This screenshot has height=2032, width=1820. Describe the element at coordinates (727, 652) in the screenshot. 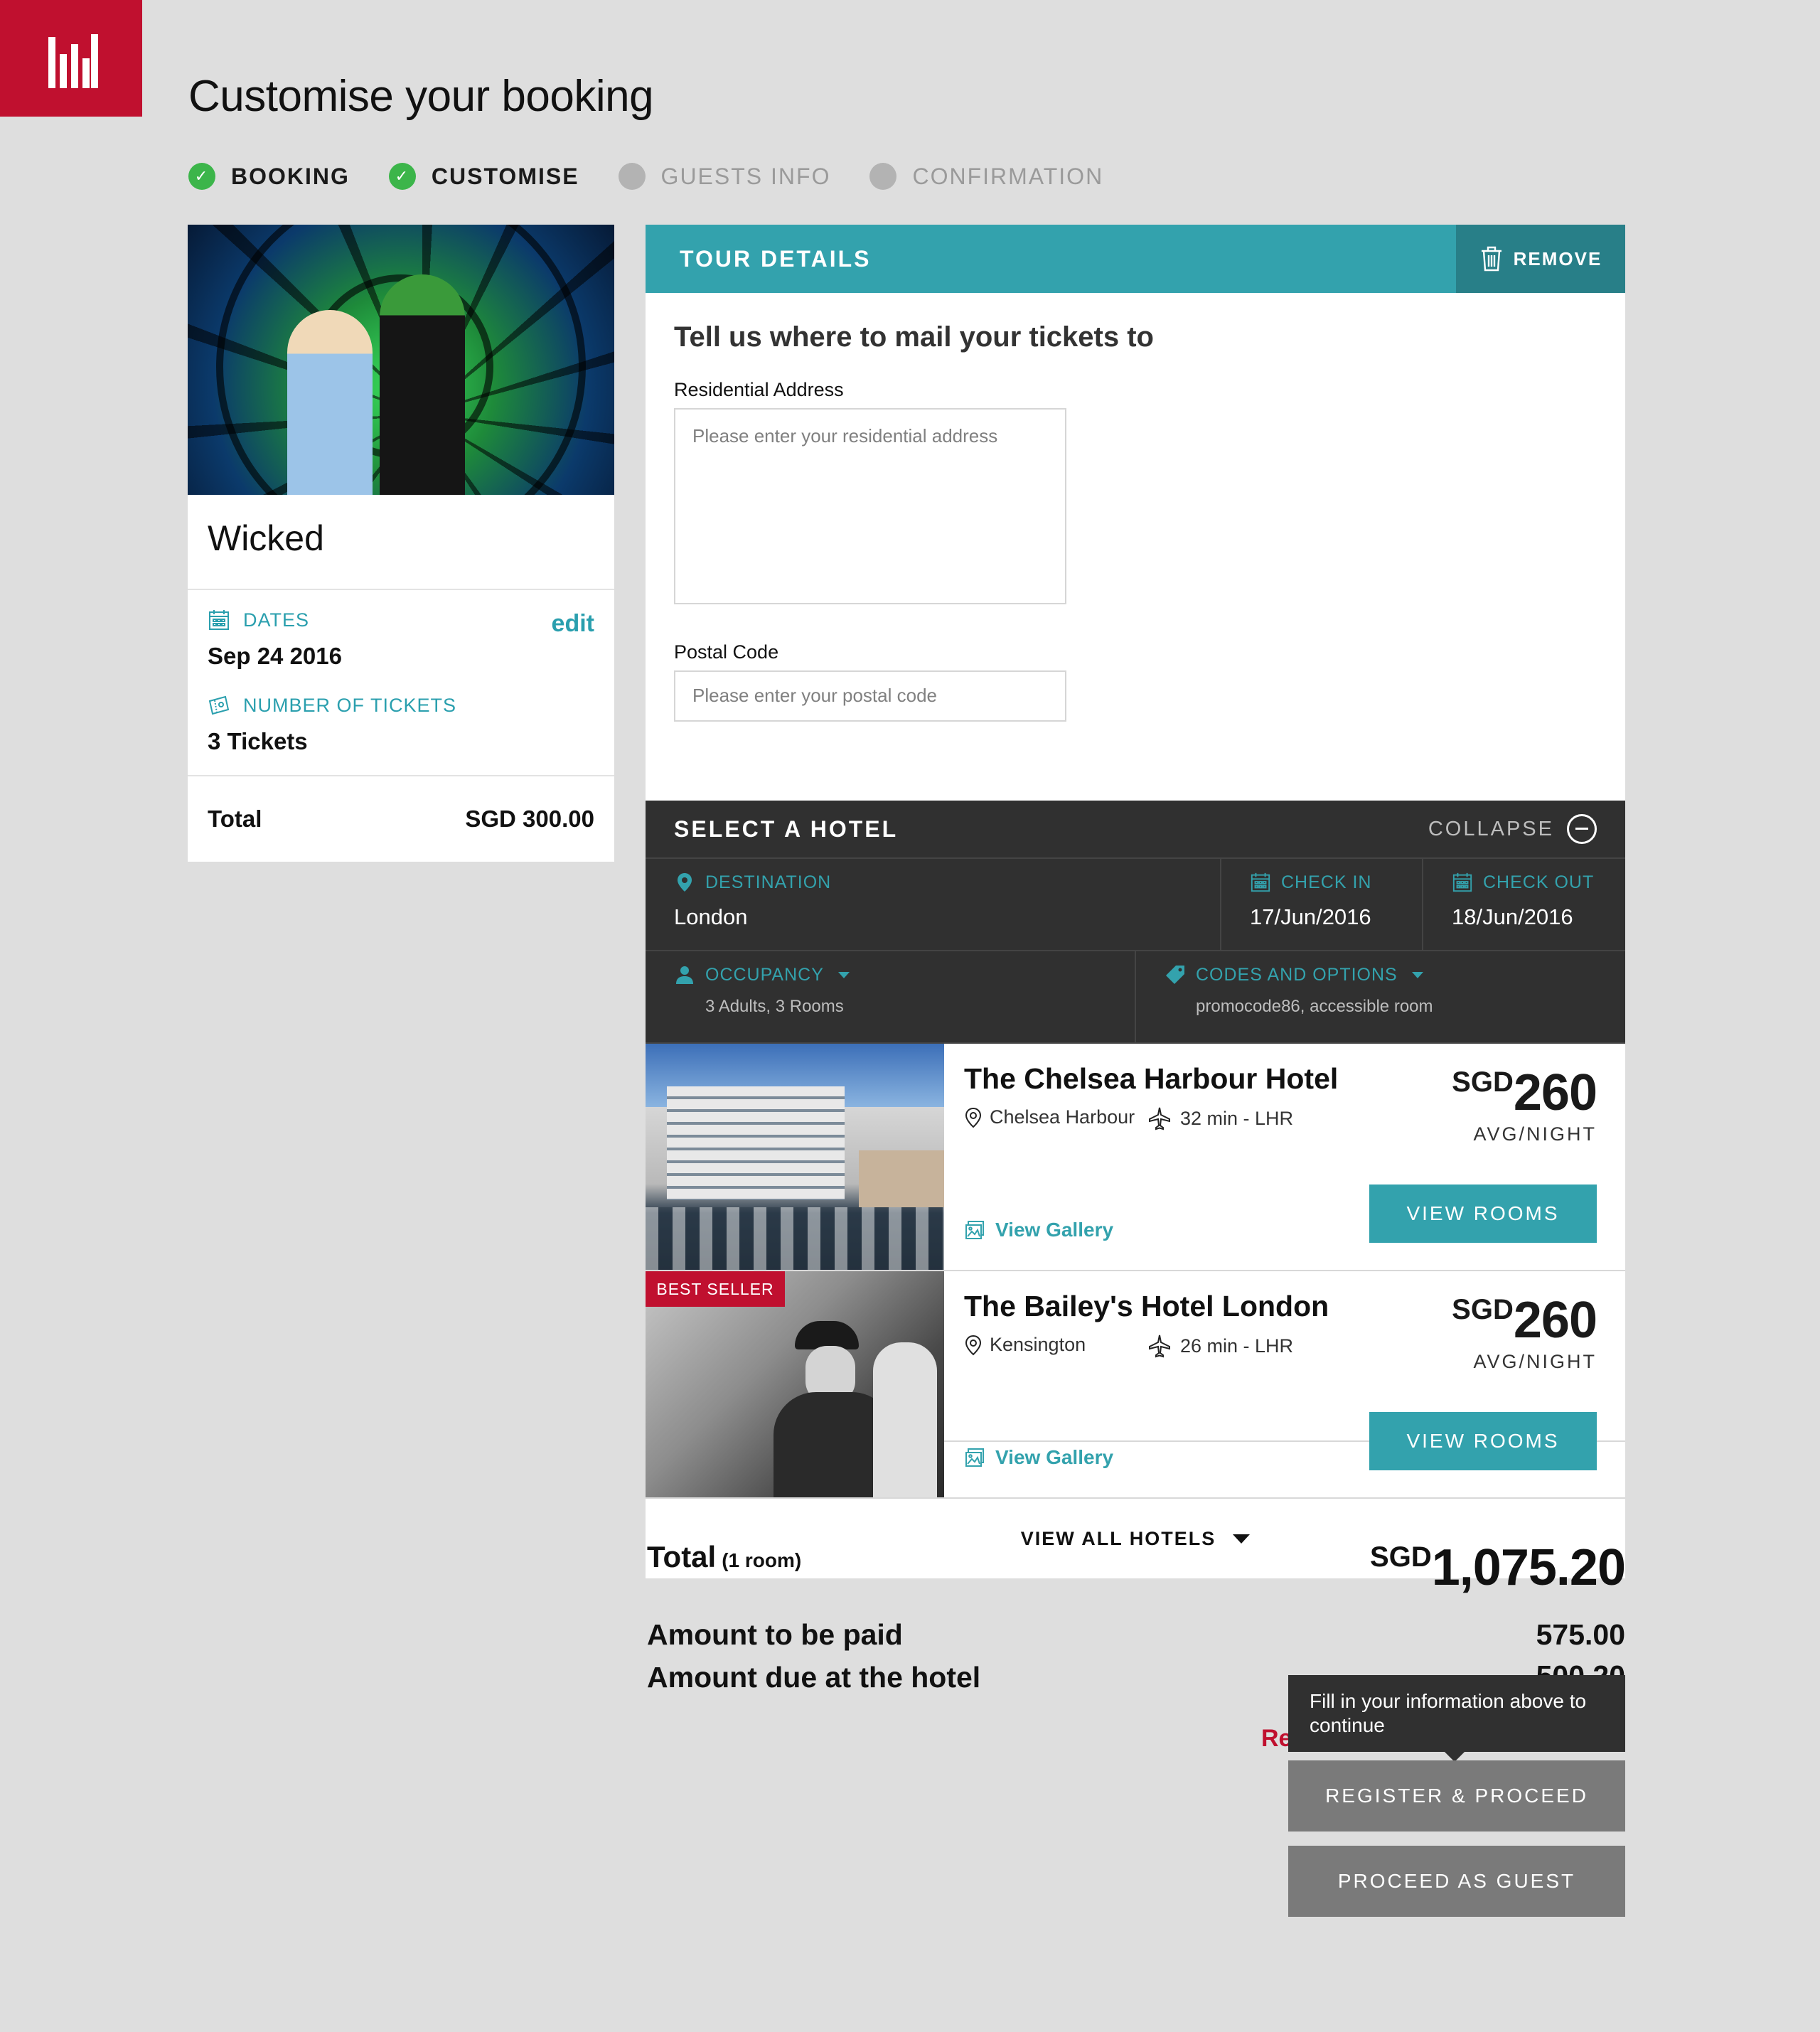

I see `postal-code-label: Postal Code` at that location.